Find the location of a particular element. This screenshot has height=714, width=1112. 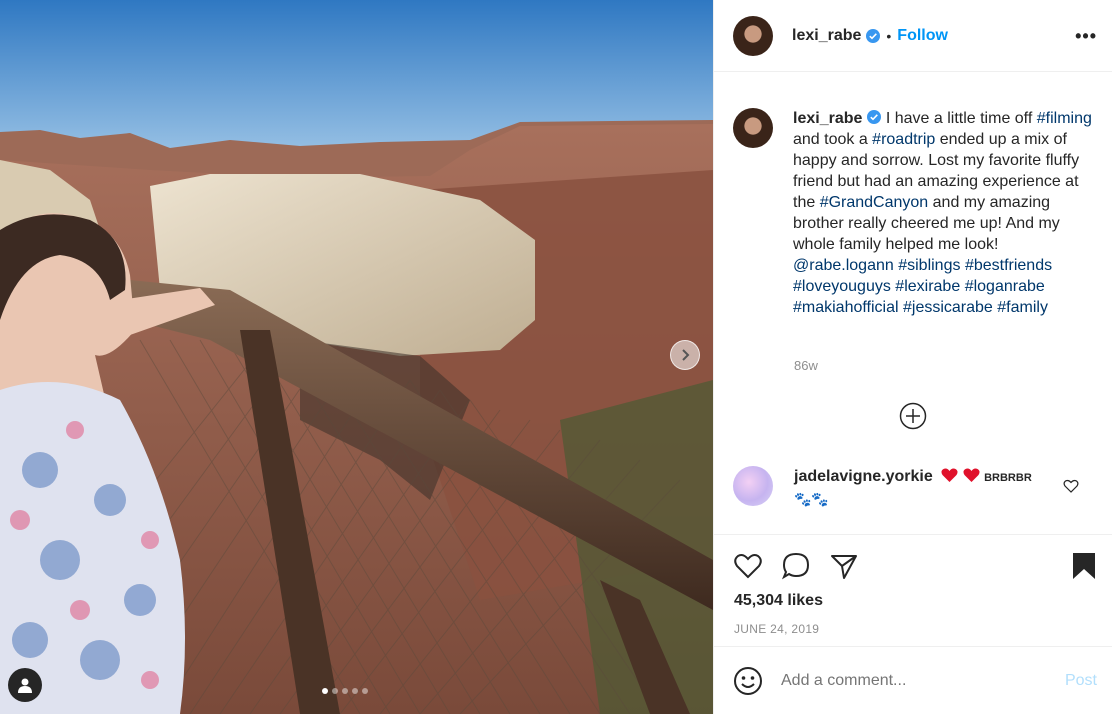

post-header: lexi_rabe • Follow ••• is located at coordinates (913, 36).